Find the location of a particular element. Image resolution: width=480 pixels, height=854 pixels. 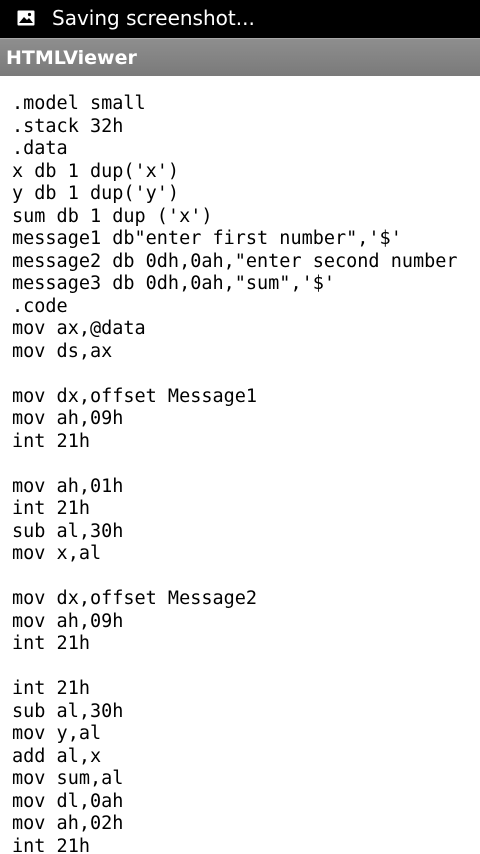

code-line: mov dl,0ah is located at coordinates (68, 801).